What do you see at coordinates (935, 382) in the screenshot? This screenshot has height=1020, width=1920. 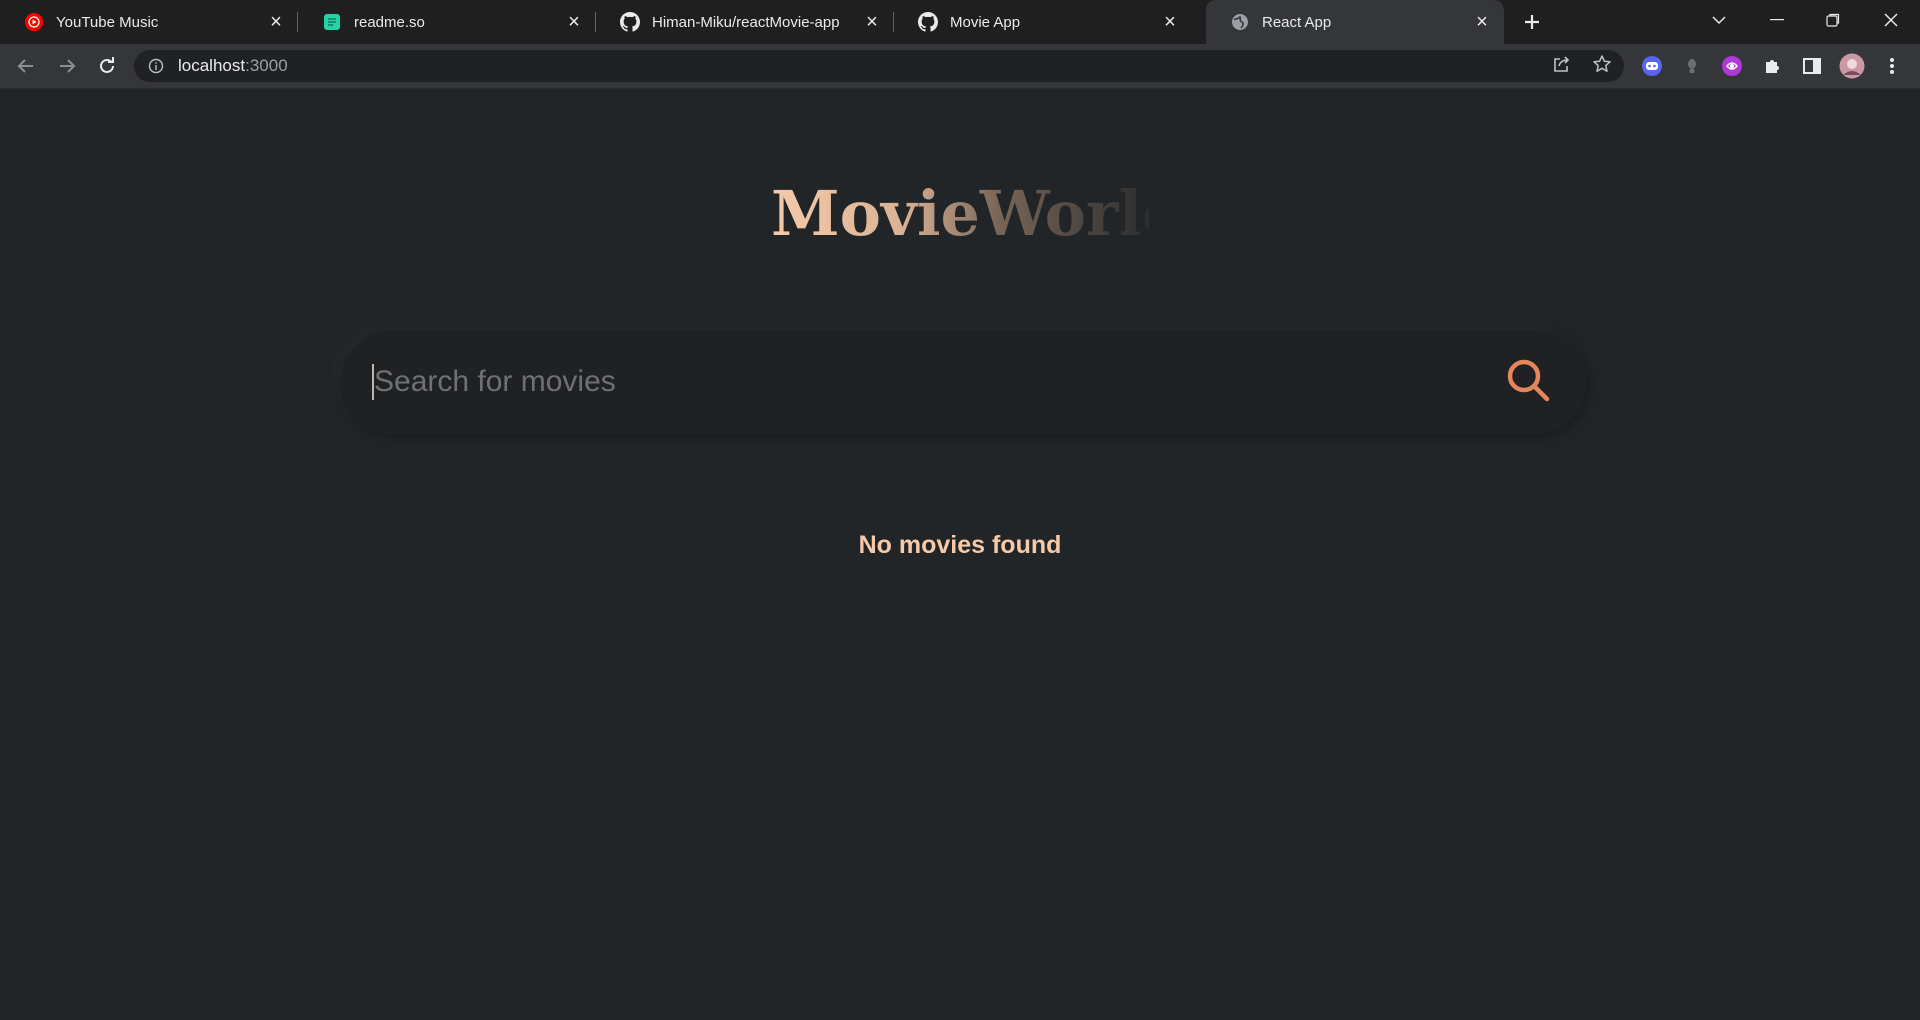 I see `search-input` at bounding box center [935, 382].